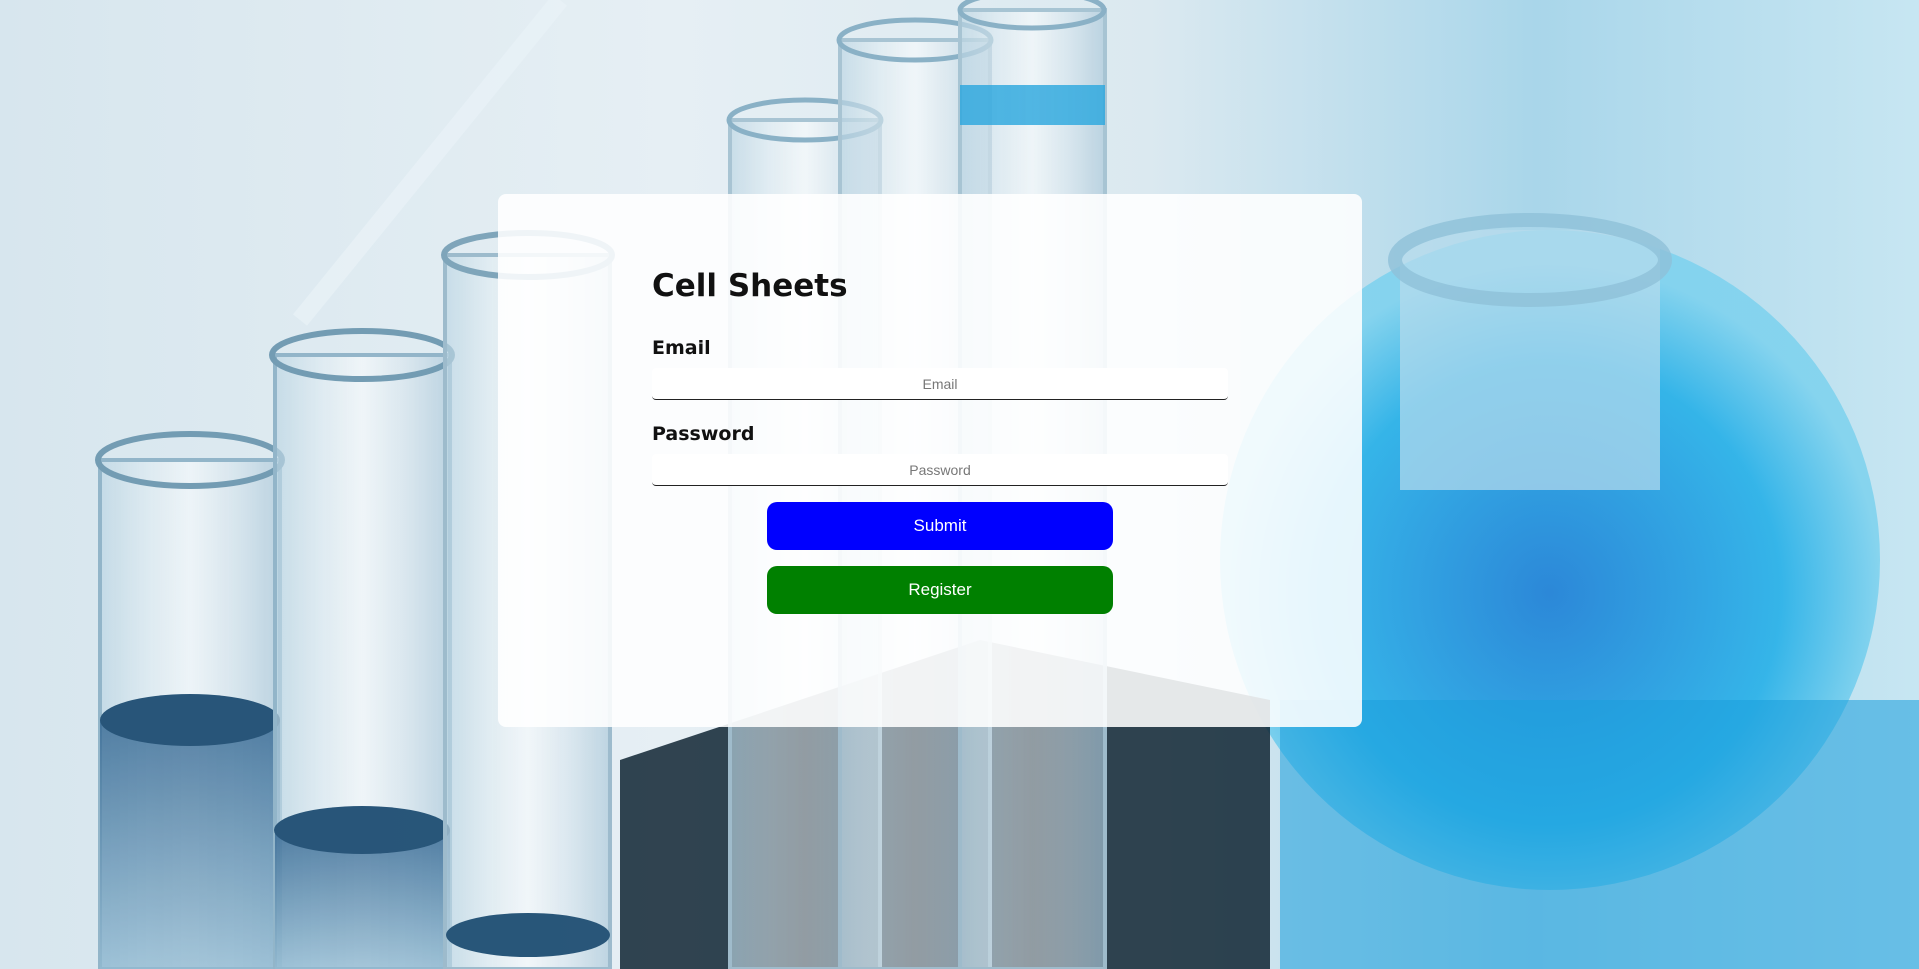 This screenshot has width=1919, height=969. Describe the element at coordinates (940, 590) in the screenshot. I see `register-button: Register` at that location.